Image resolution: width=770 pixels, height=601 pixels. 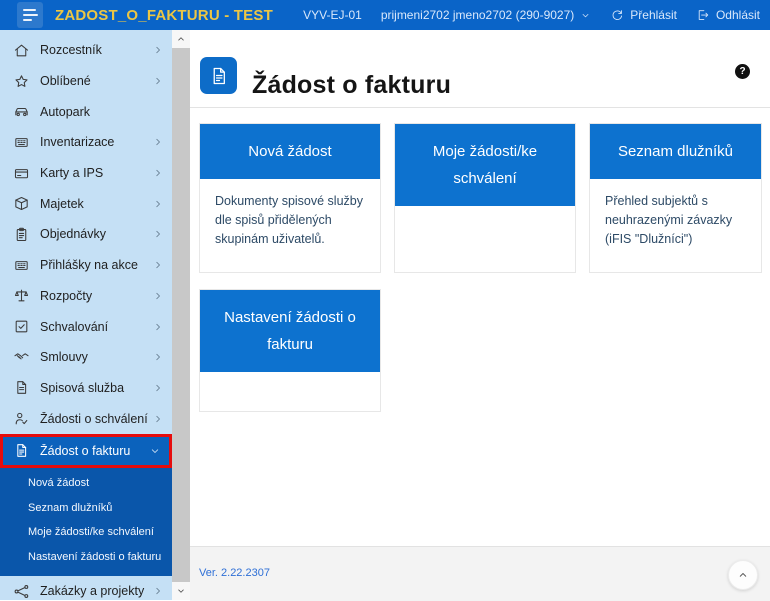 I want to click on sidebar-item-zakazky-a-projekty: Zakázky a projekty, so click(x=86, y=588).